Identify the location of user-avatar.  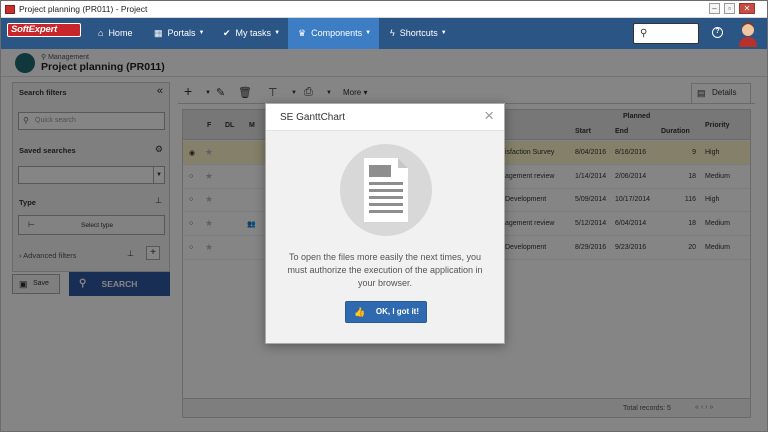
(748, 33).